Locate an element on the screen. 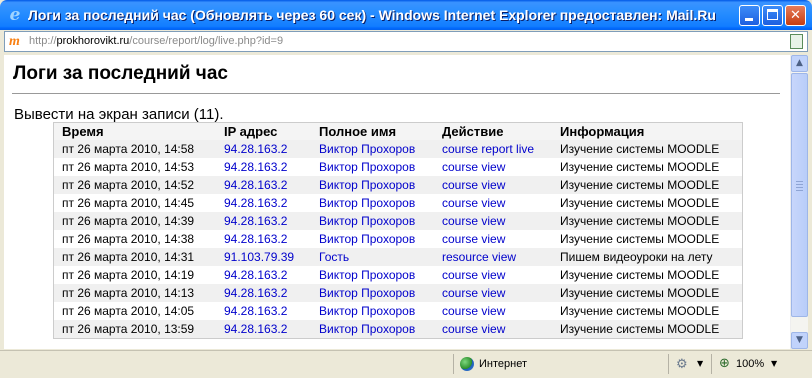 The height and width of the screenshot is (378, 812). close-icon: ✕ is located at coordinates (795, 15).